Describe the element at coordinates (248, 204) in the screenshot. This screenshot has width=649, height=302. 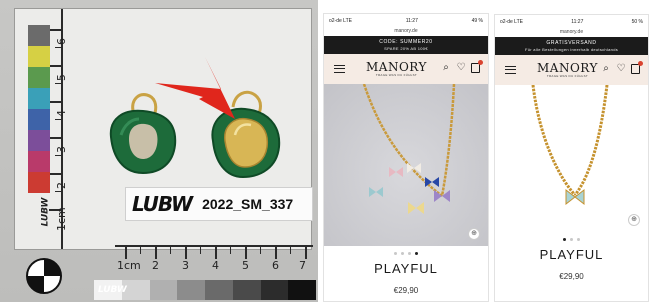
I see `sample-id: 2022_SM_337` at that location.